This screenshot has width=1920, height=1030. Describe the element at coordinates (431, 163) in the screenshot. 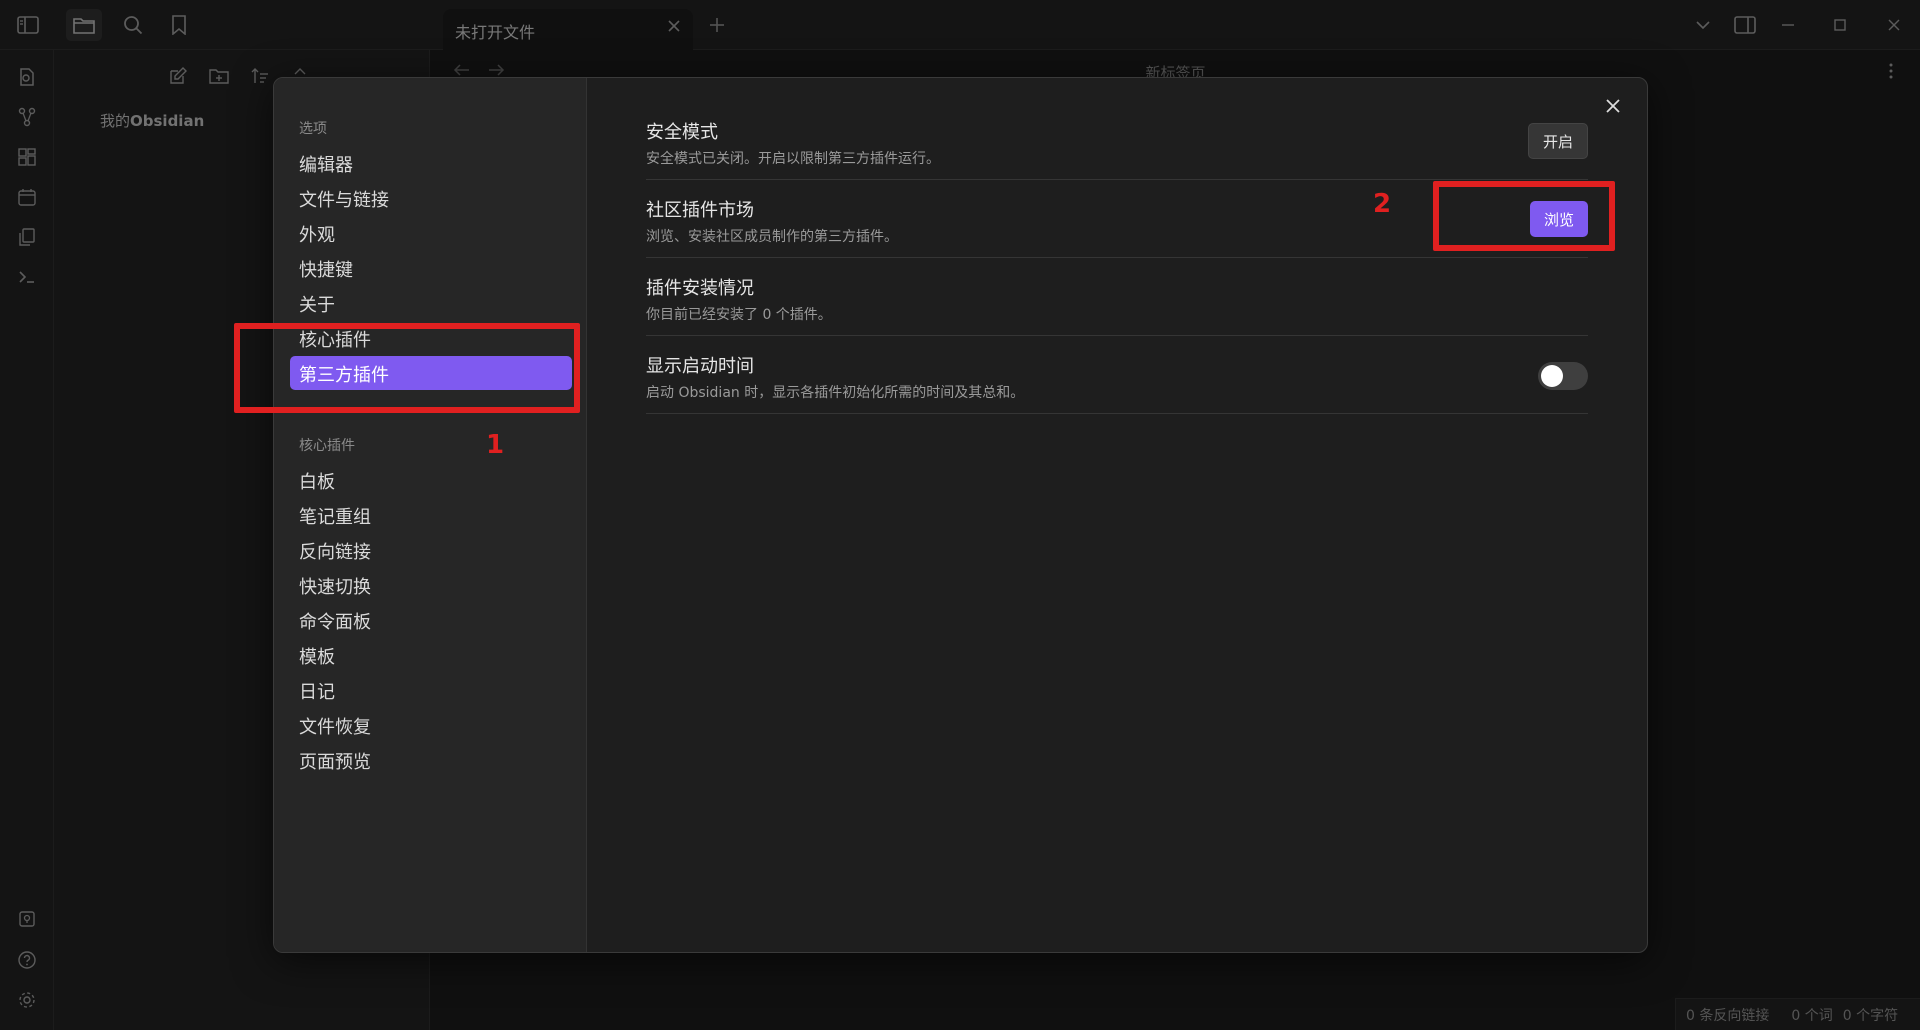

I see `settings-tab-editor: 编辑器` at that location.